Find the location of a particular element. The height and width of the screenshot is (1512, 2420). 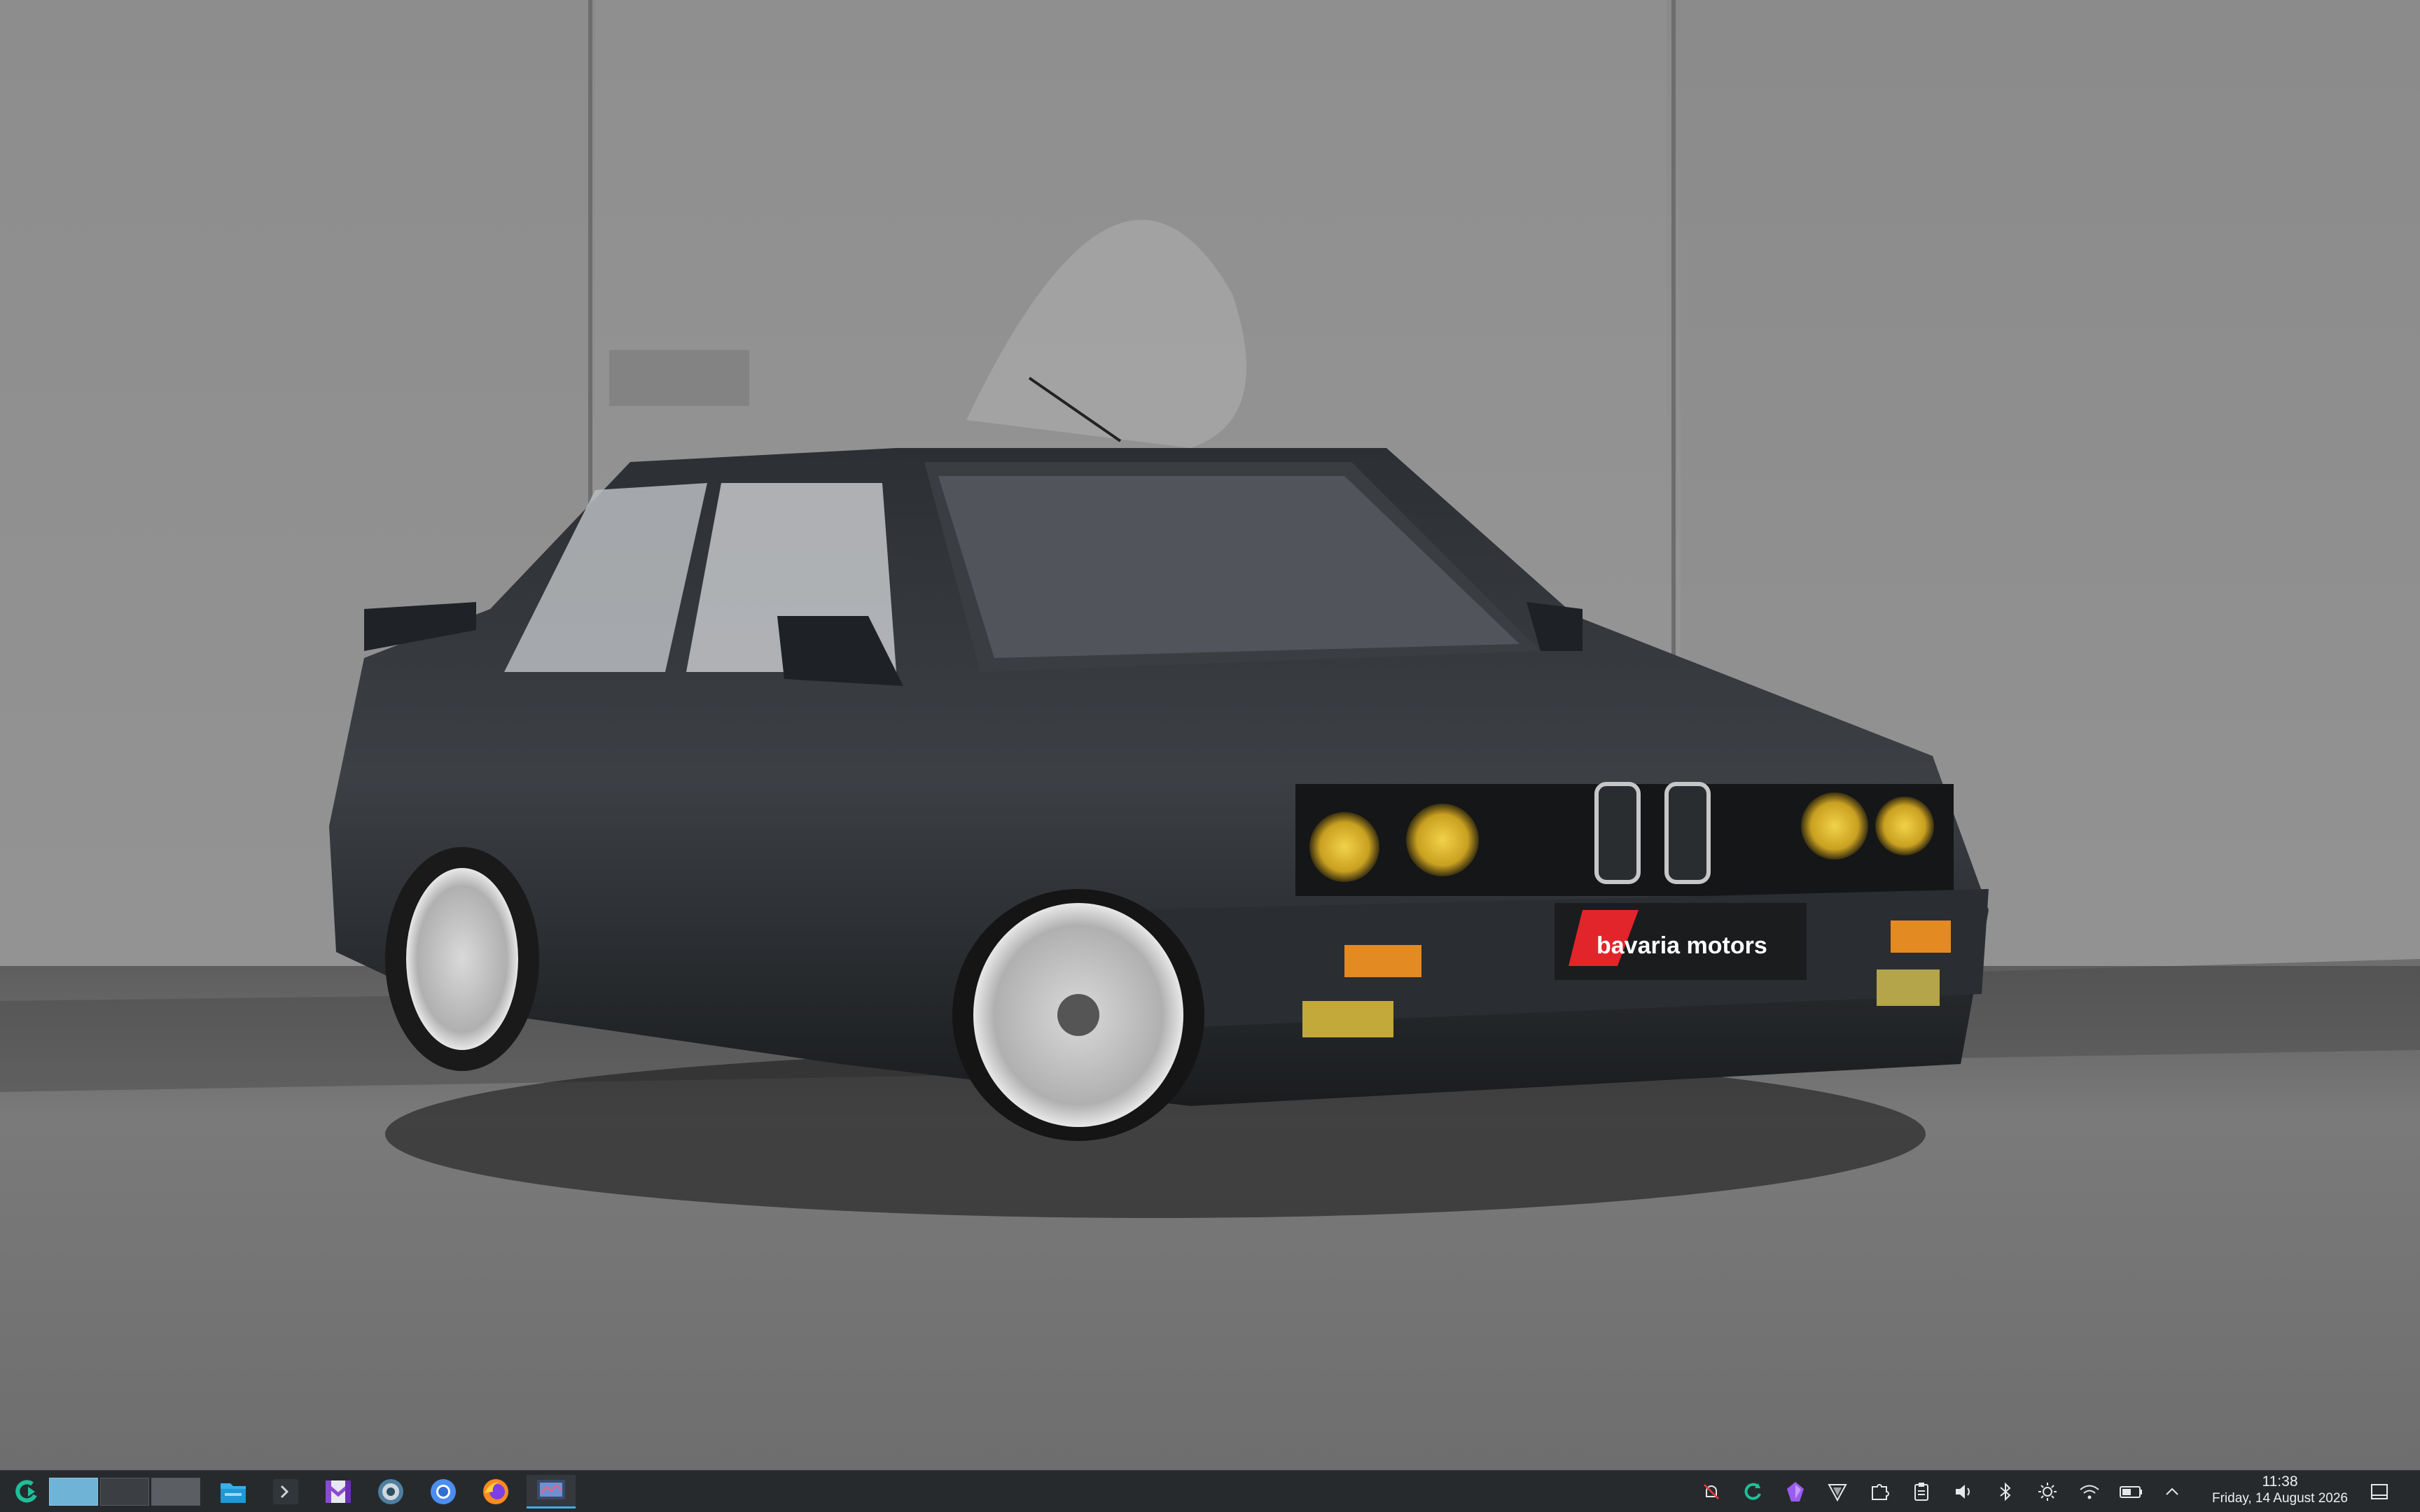

tray-sync is located at coordinates (1753, 1492).